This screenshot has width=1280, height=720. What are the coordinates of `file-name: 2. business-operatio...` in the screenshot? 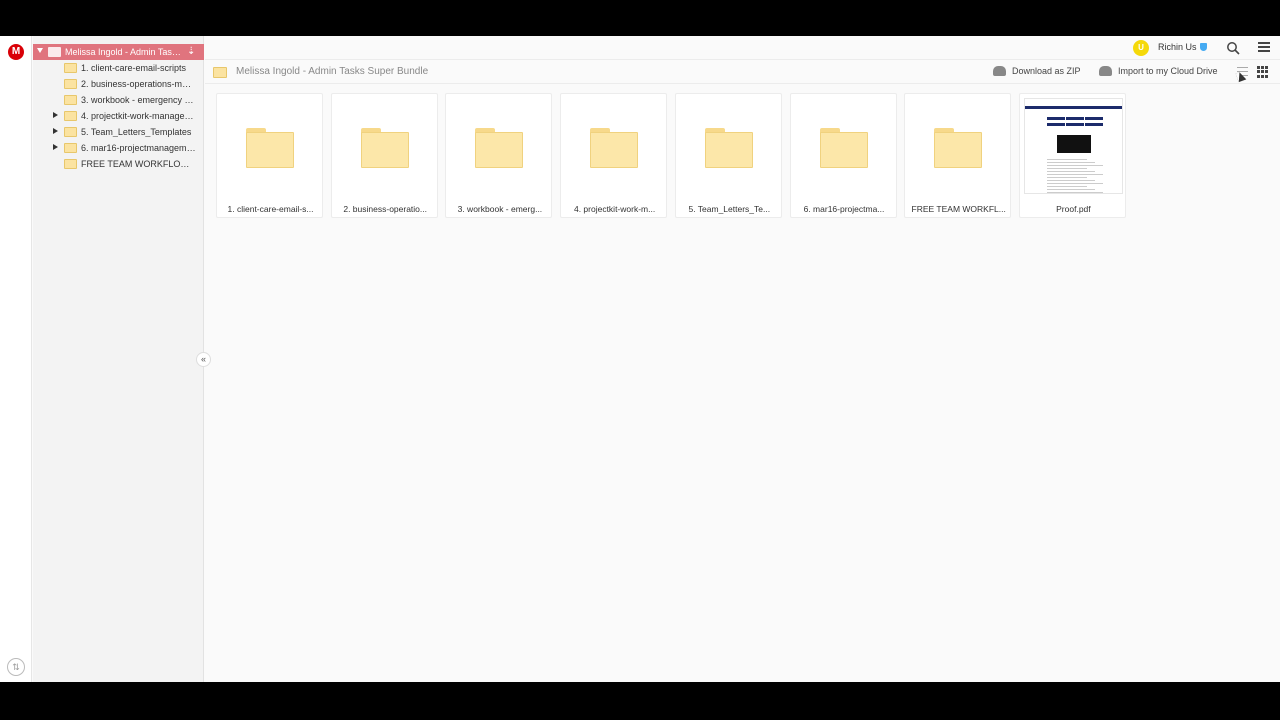 It's located at (385, 209).